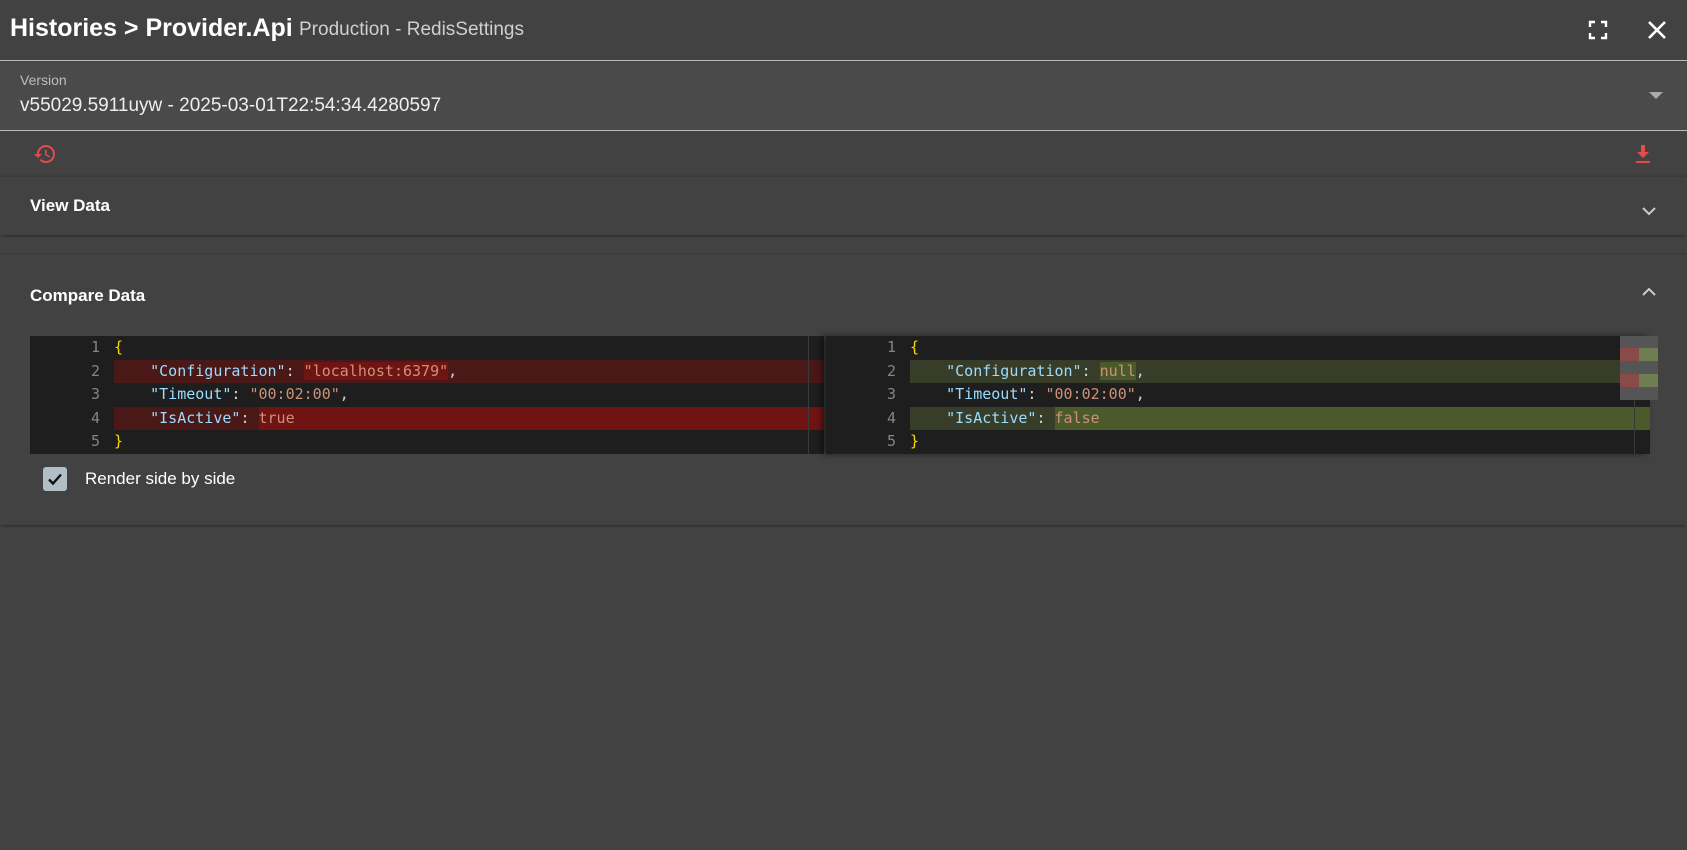 The width and height of the screenshot is (1687, 850). I want to click on dialog-title: Histories > Provider.Api, so click(151, 28).